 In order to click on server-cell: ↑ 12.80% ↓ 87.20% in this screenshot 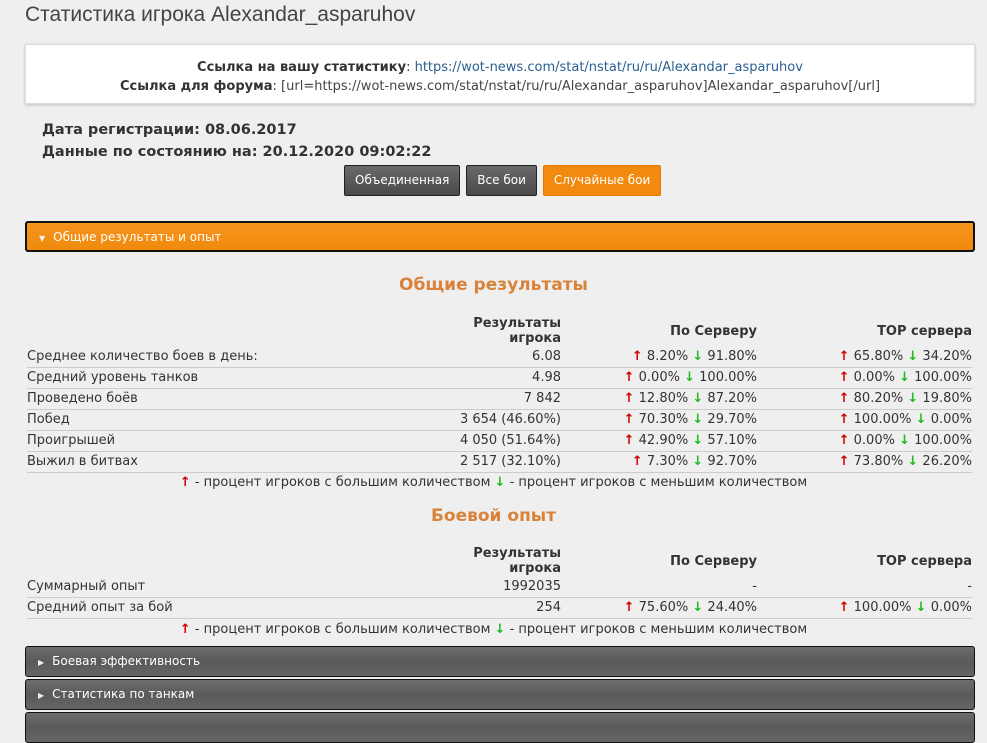, I will do `click(659, 399)`.